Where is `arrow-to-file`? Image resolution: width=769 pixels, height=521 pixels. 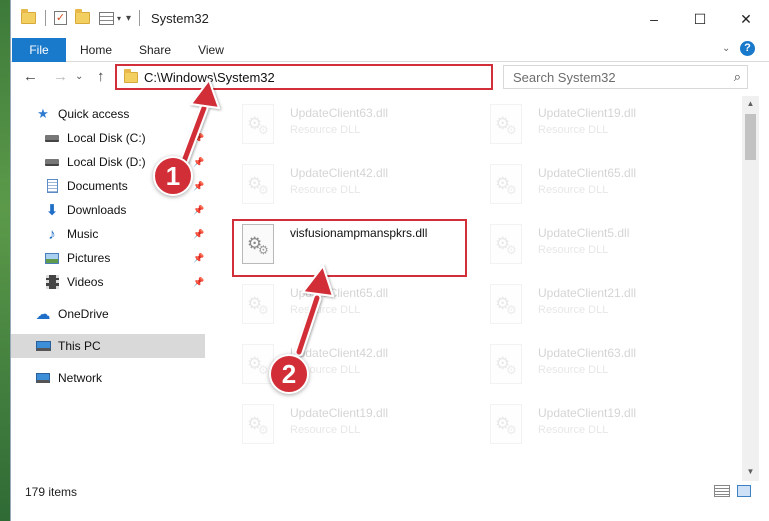 arrow-to-file is located at coordinates (314, 310).